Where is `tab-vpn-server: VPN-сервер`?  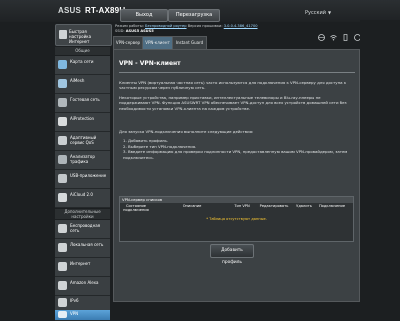
tab-vpn-server: VPN-сервер is located at coordinates (128, 43).